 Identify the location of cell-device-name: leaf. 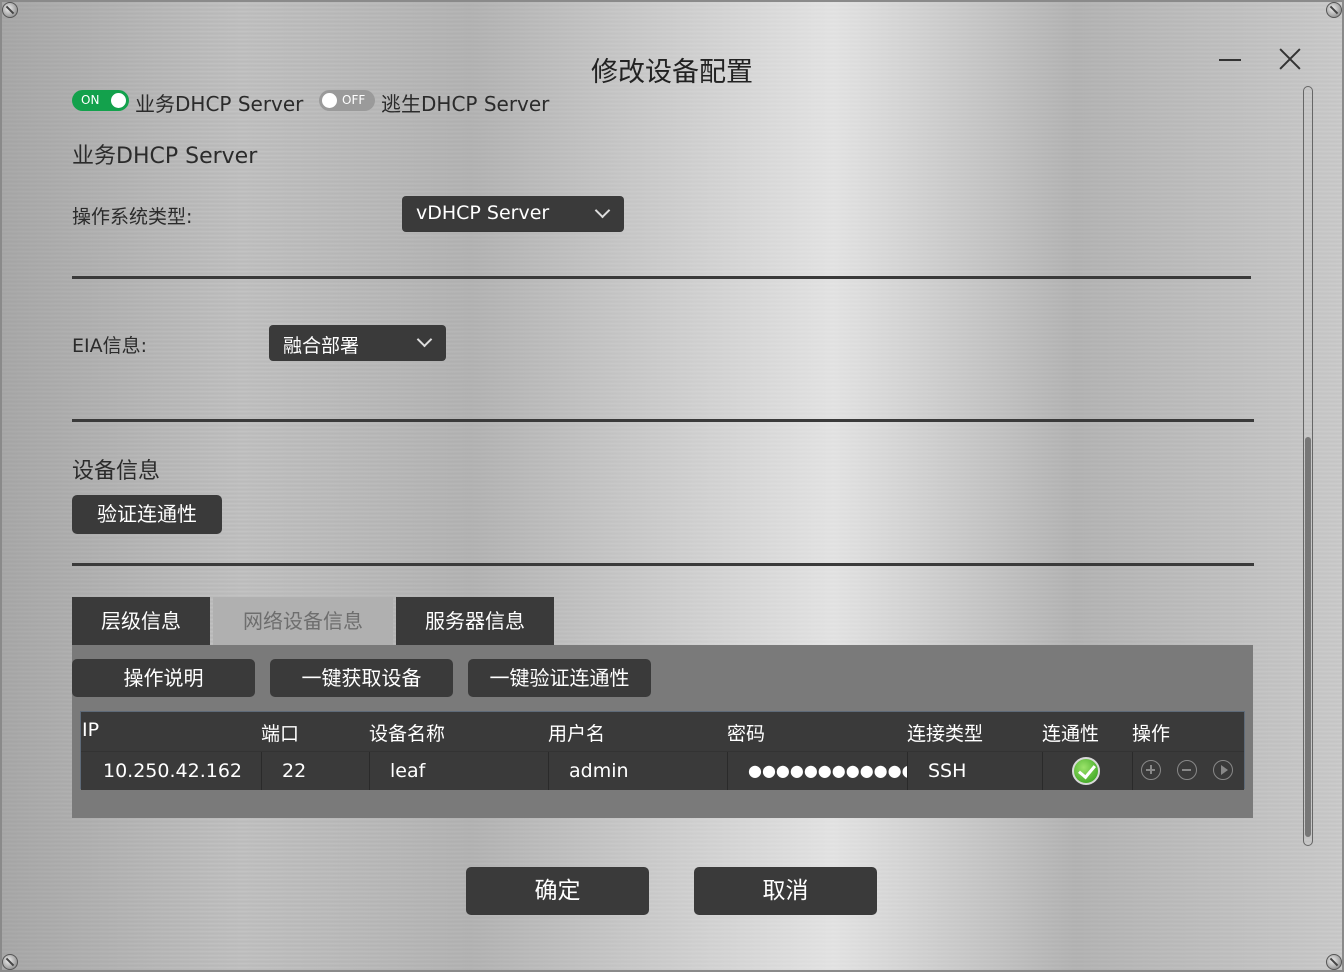
(458, 771).